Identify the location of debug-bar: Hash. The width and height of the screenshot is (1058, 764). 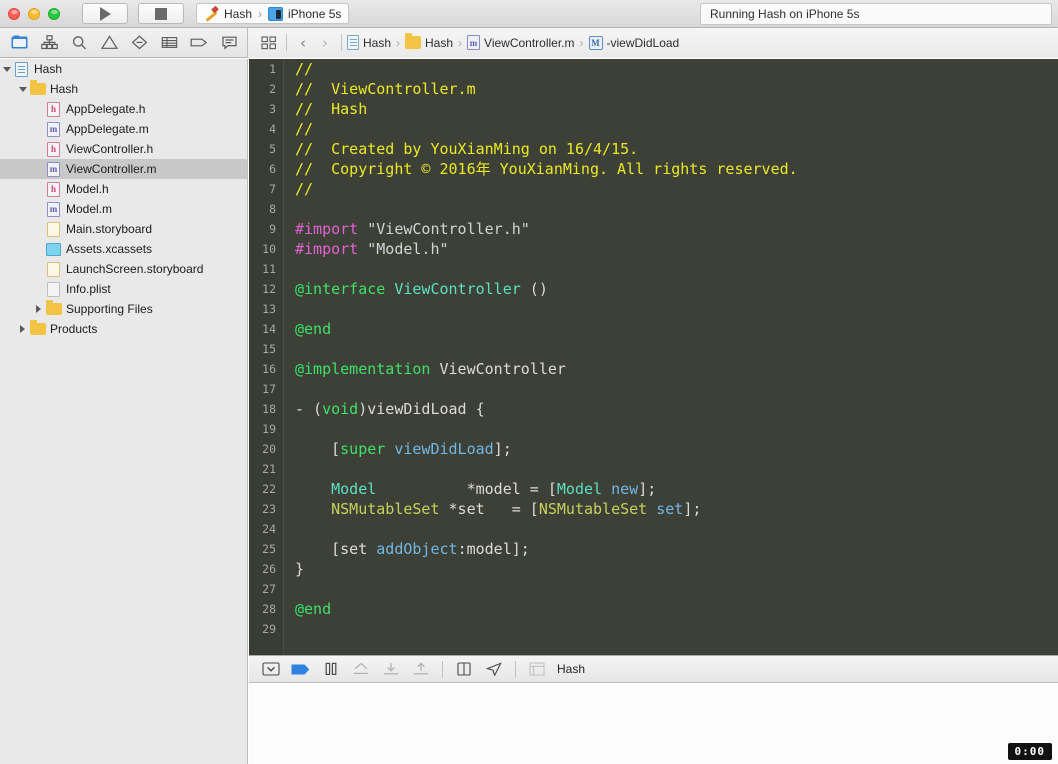
(653, 669).